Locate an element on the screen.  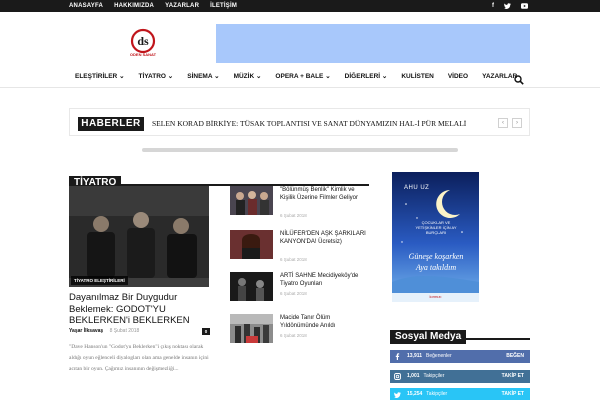
list-item-title: Macide Tanır Ölüm Yıldönümünde Anıldı is located at coordinates (325, 322).